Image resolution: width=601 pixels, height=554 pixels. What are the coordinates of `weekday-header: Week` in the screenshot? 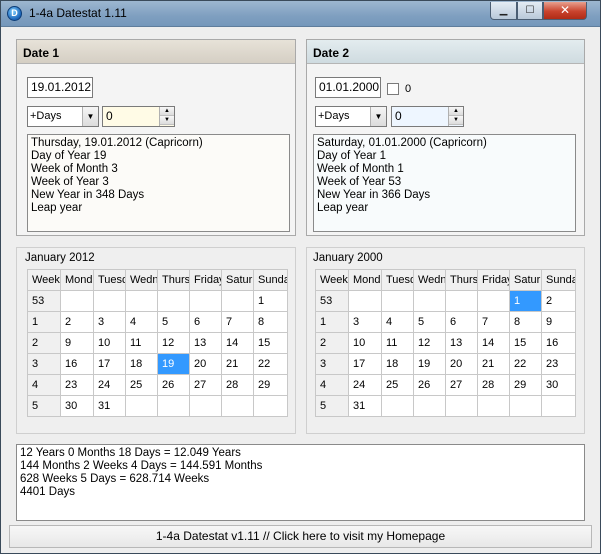 It's located at (44, 280).